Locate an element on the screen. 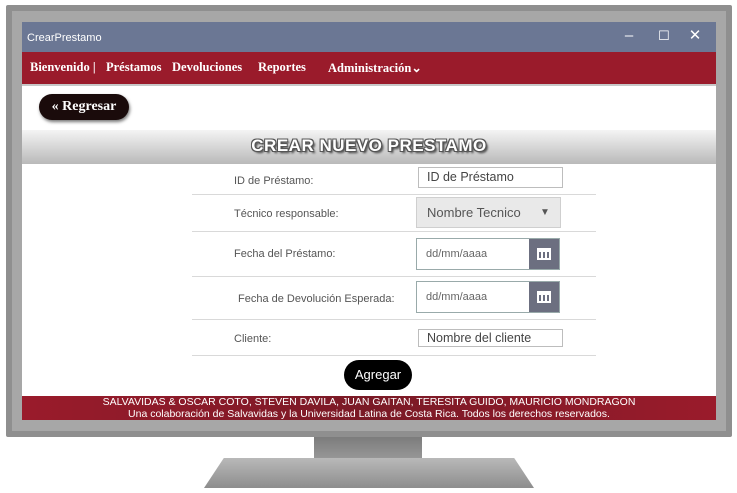 Image resolution: width=737 pixels, height=493 pixels. menu-bienvenido: Bienvenido | is located at coordinates (63, 67).